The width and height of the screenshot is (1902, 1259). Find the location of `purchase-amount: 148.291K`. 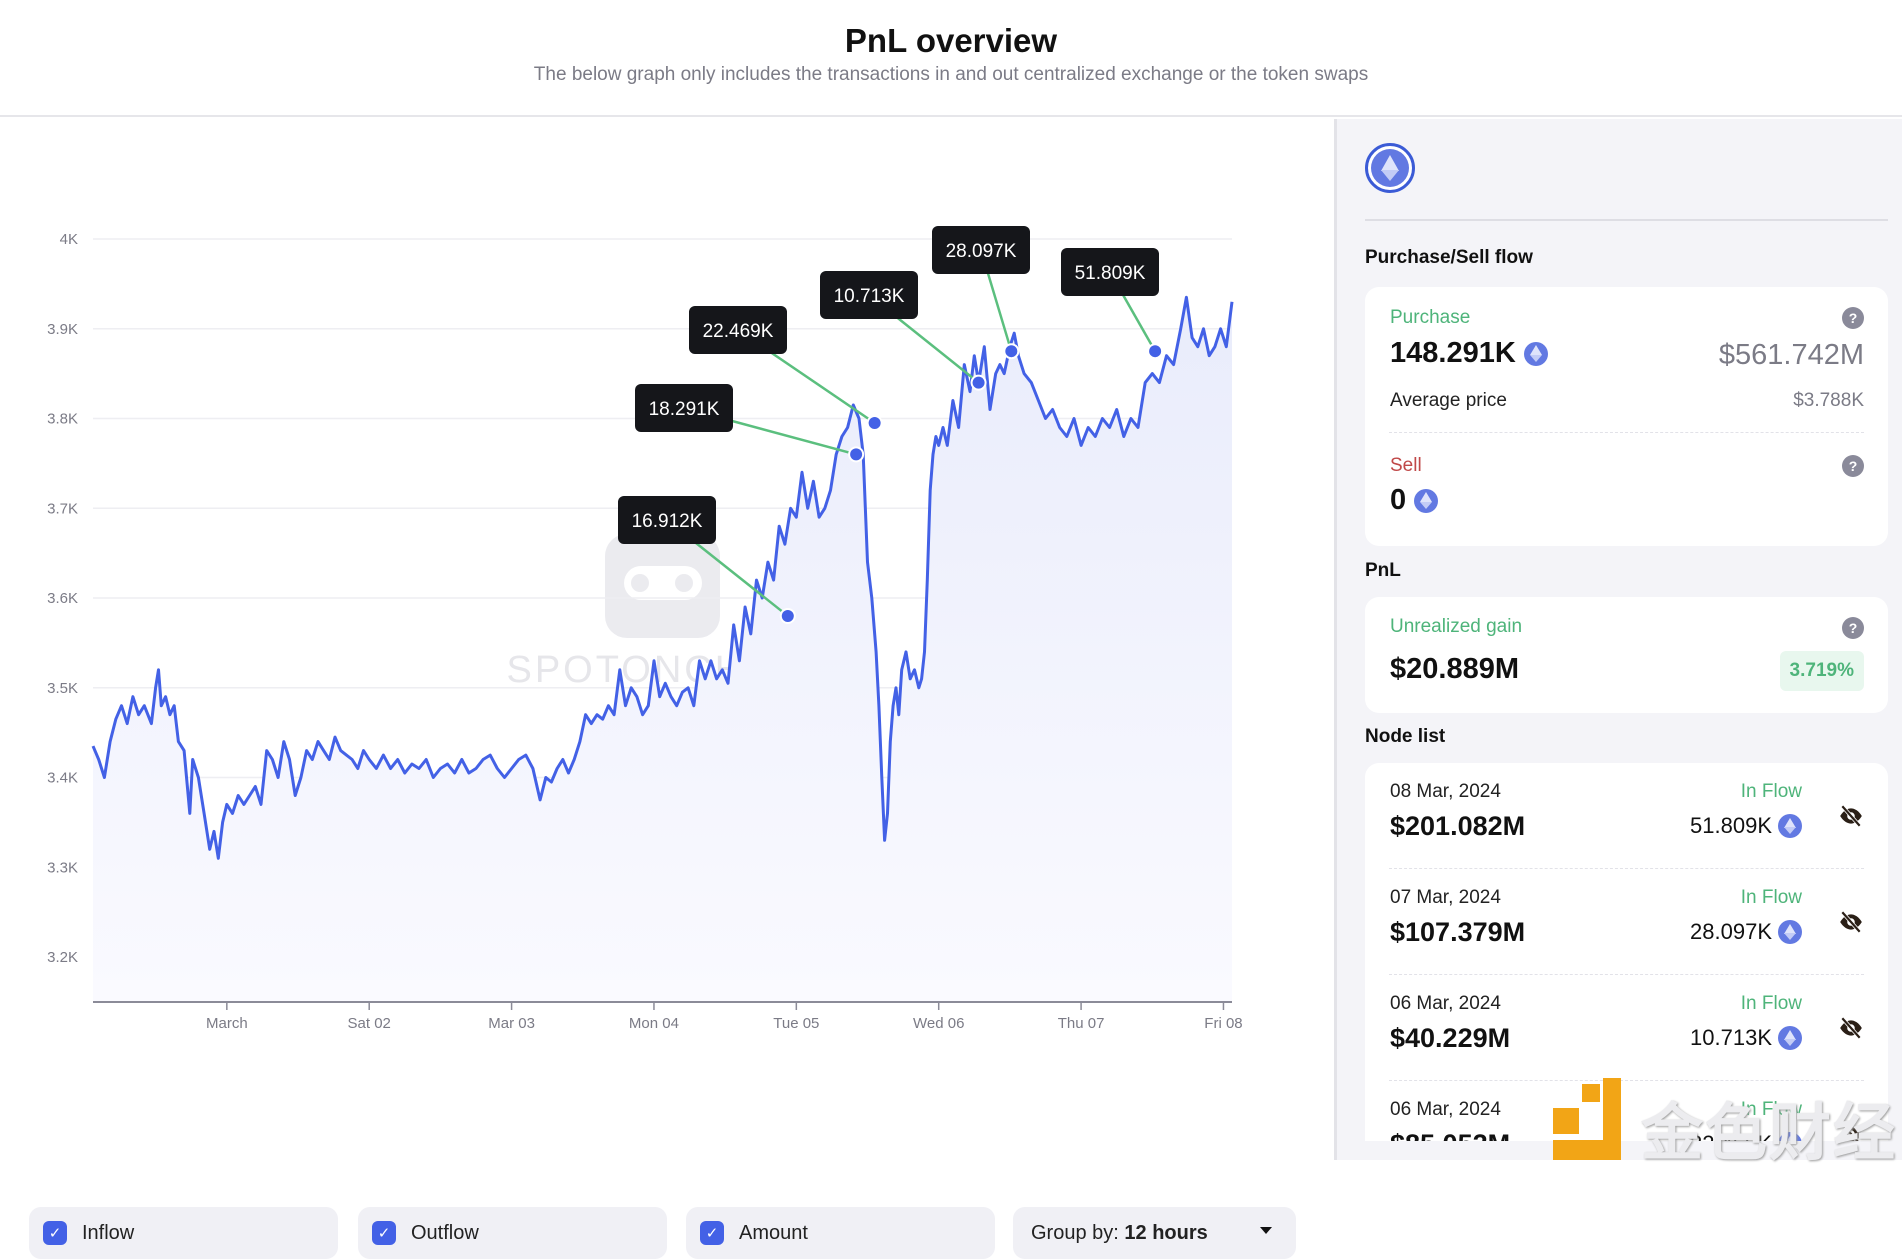

purchase-amount: 148.291K is located at coordinates (1469, 353).